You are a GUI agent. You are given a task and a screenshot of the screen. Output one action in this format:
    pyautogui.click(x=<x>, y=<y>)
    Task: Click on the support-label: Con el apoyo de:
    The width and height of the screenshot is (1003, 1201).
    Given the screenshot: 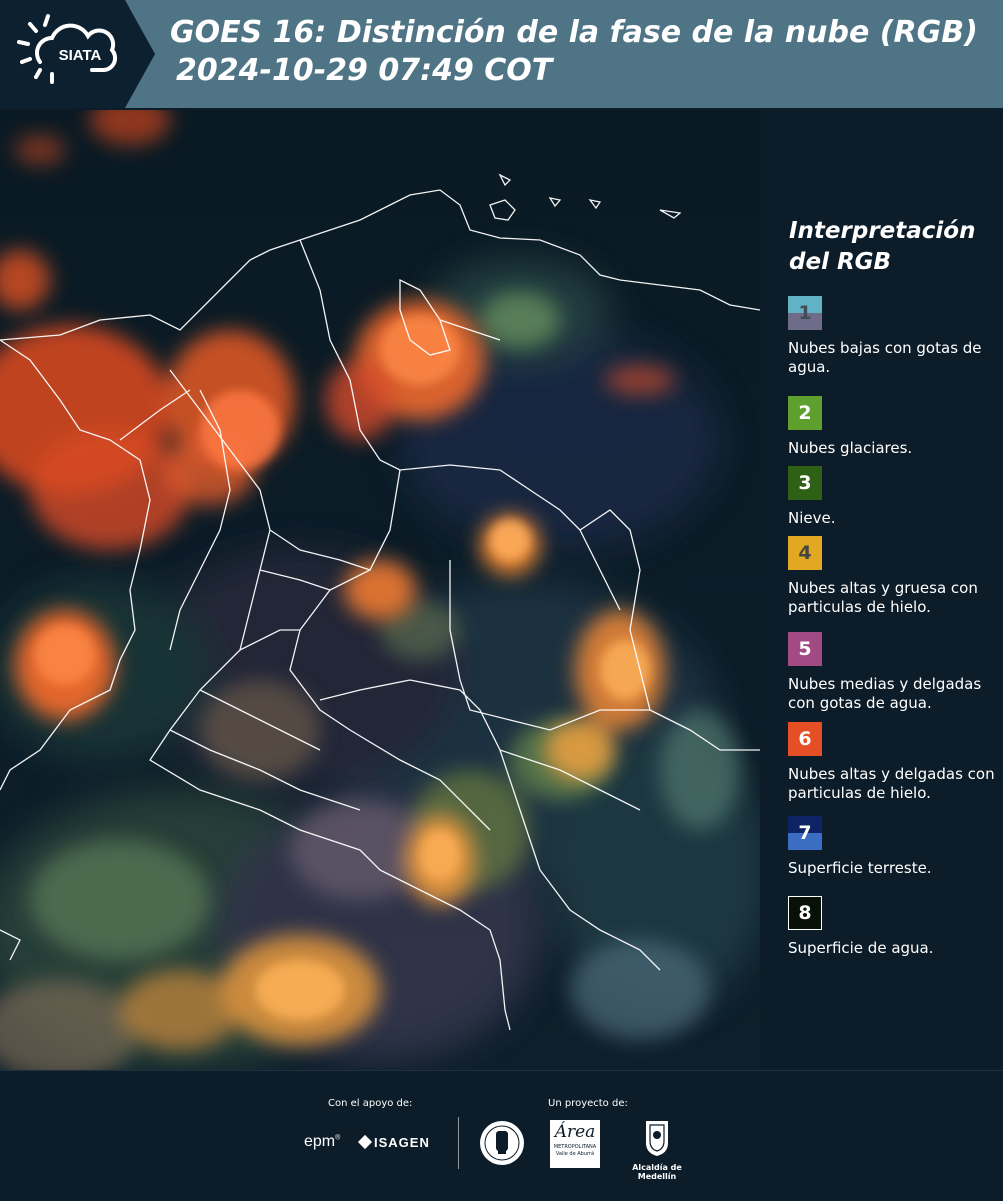 What is the action you would take?
    pyautogui.click(x=370, y=1103)
    